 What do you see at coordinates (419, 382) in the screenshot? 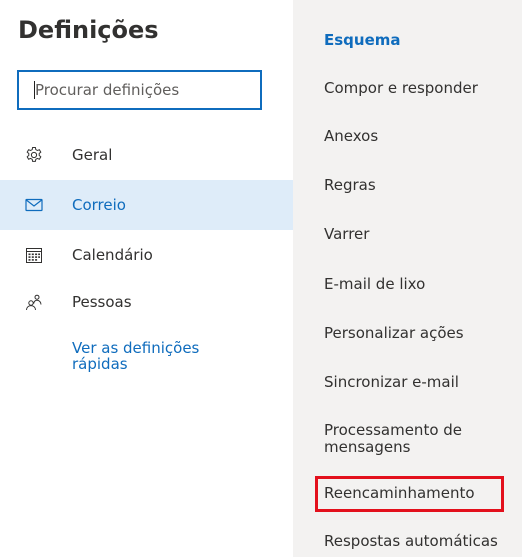
I see `section-sync-email: Sincronizar e-mail` at bounding box center [419, 382].